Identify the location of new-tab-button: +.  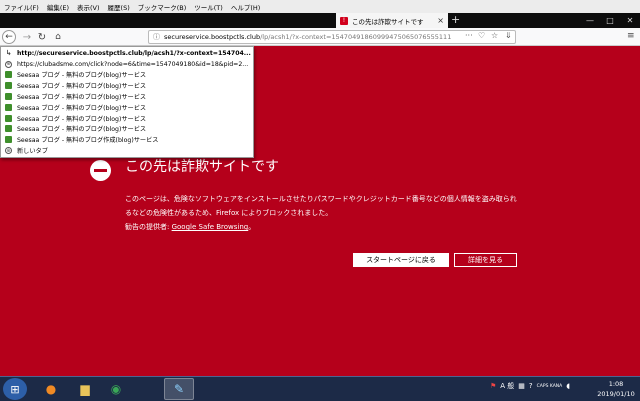
(455, 20).